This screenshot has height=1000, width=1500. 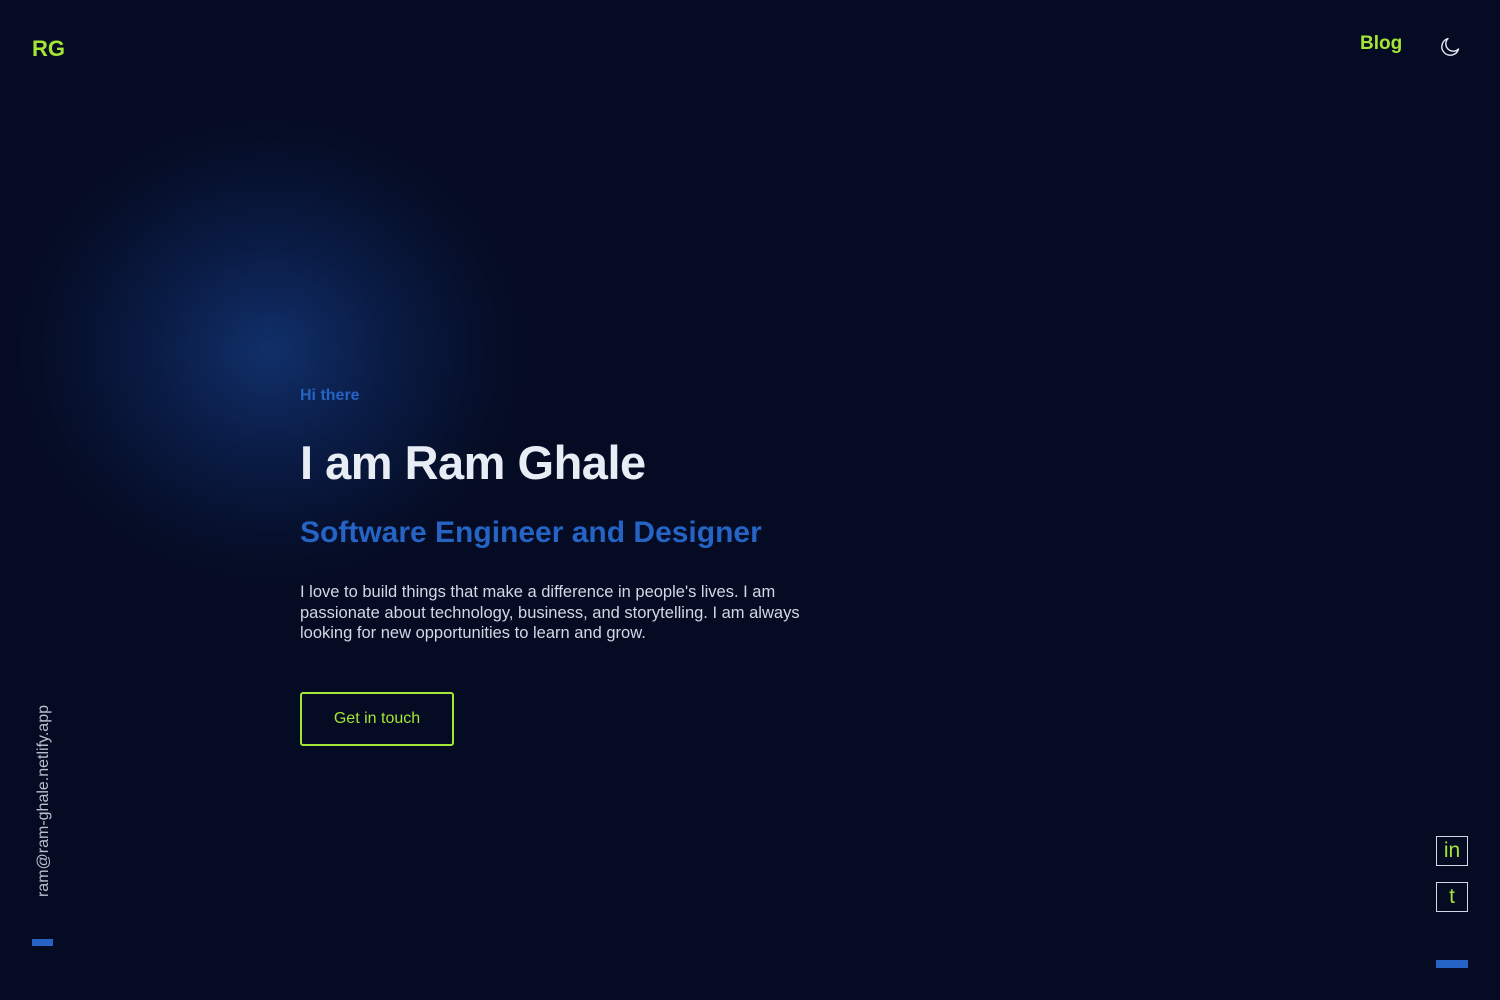 I want to click on logo-link: RG, so click(x=48, y=49).